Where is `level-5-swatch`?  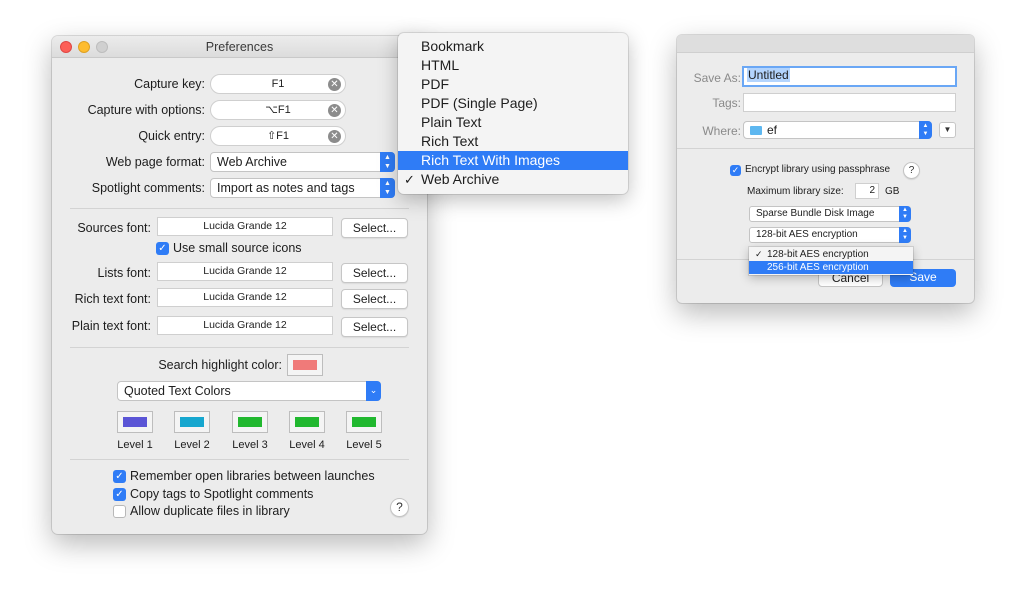
level-5-swatch is located at coordinates (364, 422).